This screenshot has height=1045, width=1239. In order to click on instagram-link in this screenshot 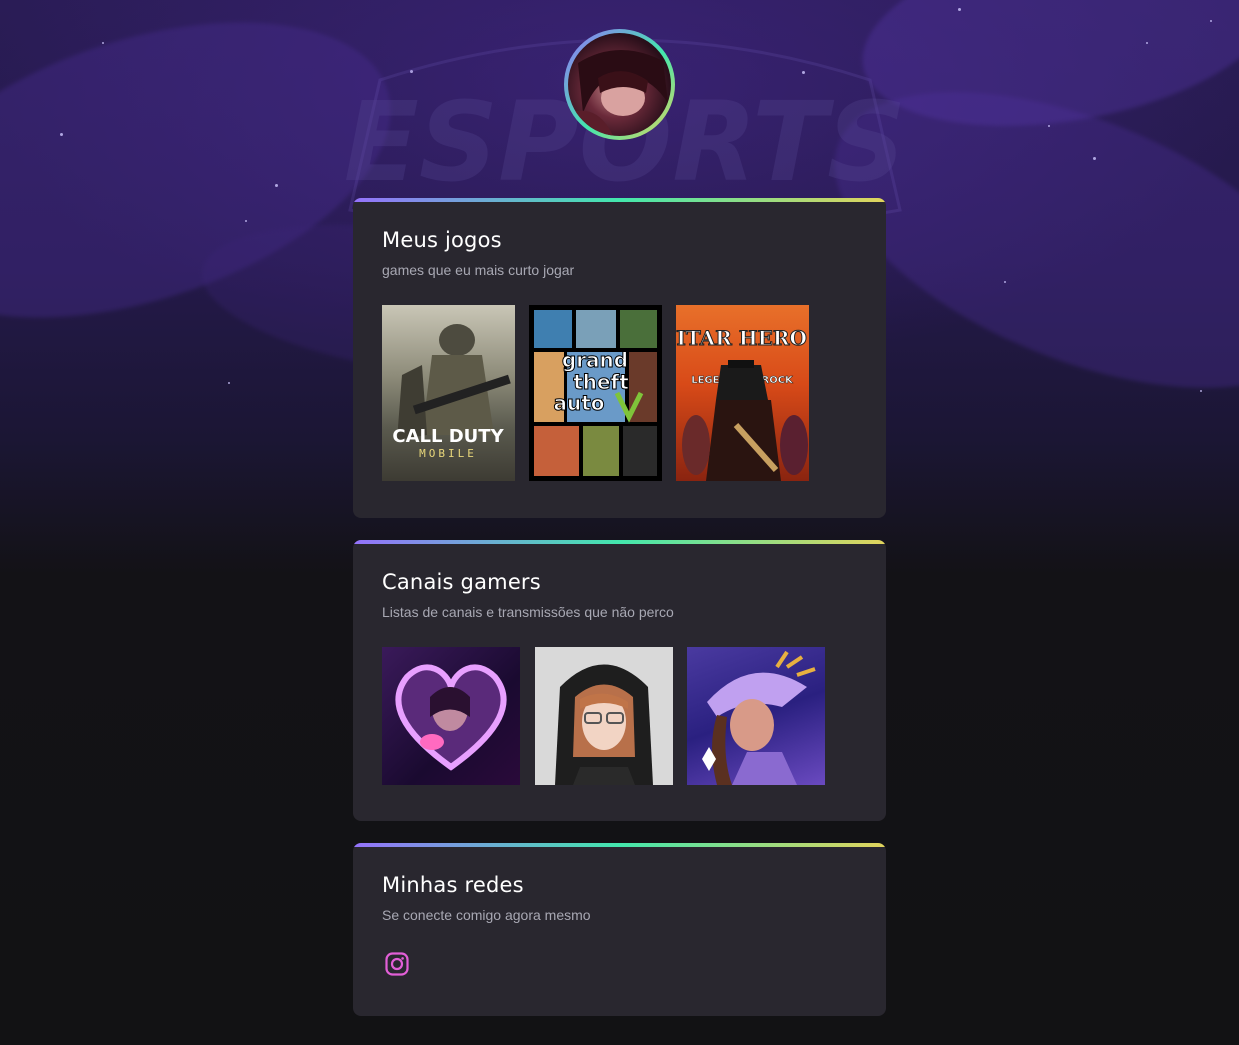, I will do `click(397, 964)`.